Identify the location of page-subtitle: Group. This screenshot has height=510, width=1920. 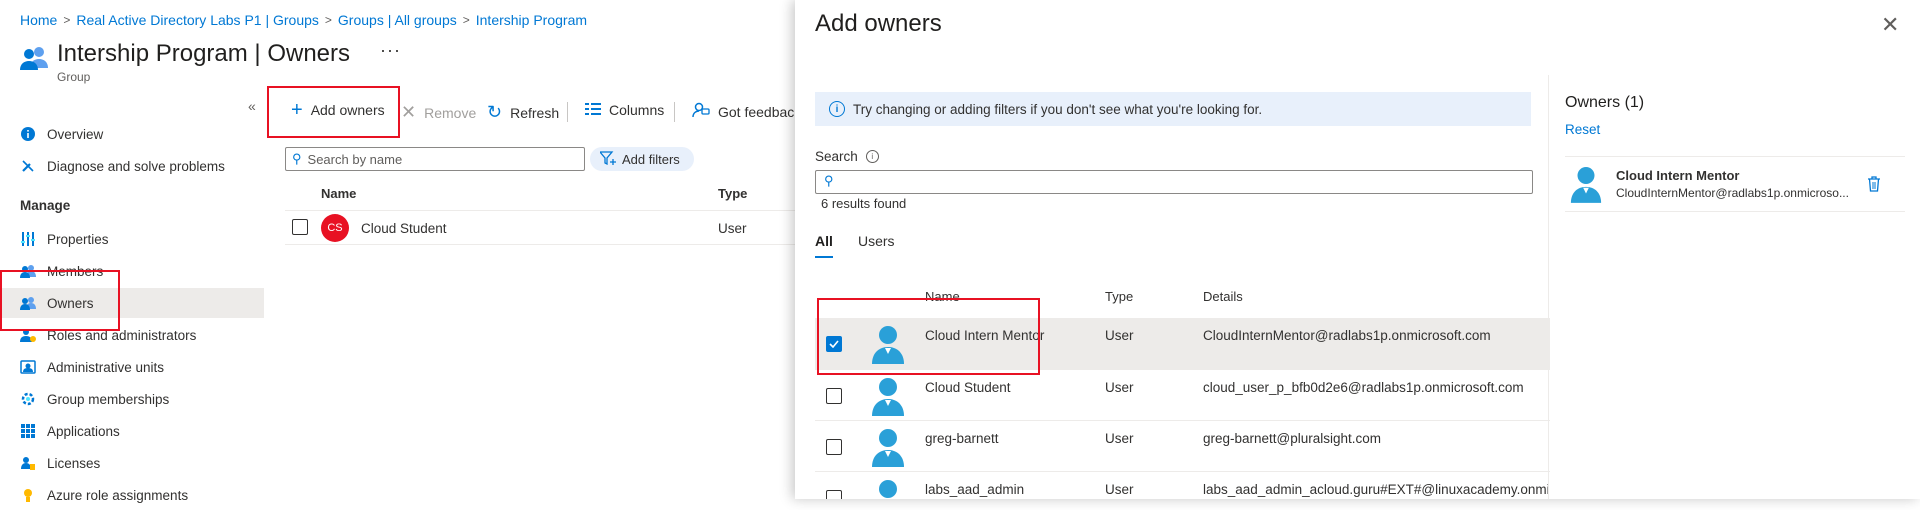
(74, 77).